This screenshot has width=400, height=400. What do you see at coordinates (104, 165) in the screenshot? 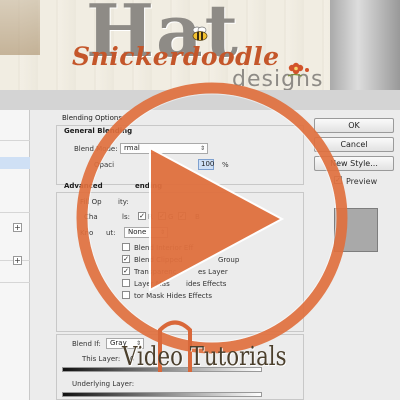
I see `opacity-label: Opaci` at bounding box center [104, 165].